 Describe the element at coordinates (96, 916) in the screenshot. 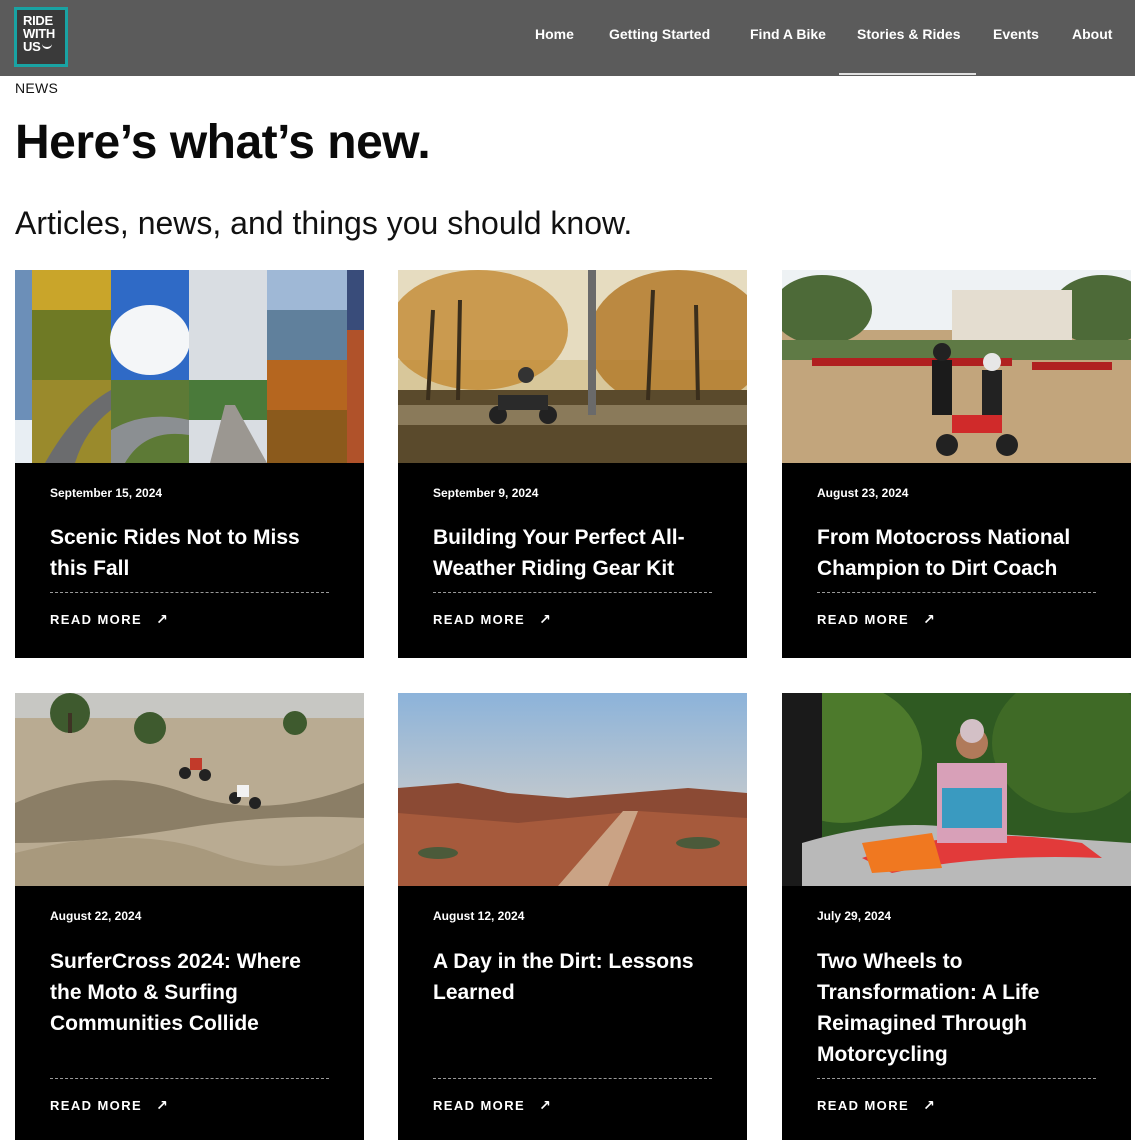

I see `article-date: August 22, 2024` at that location.